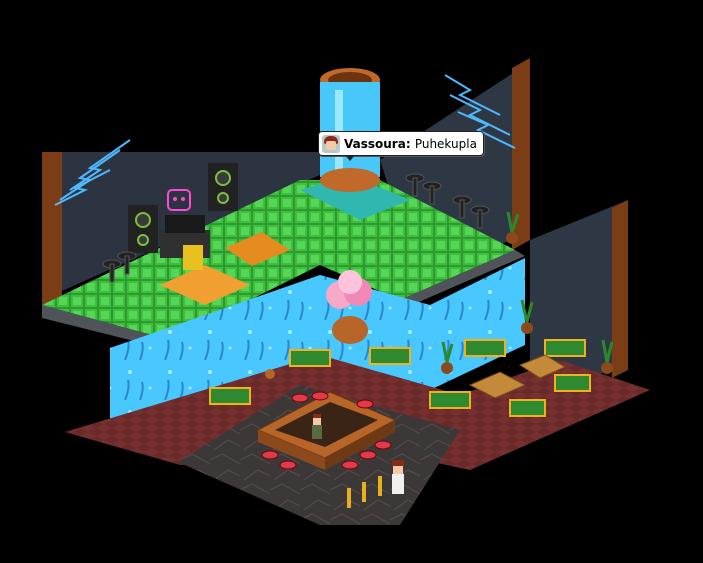 This screenshot has width=703, height=563. I want to click on cylinder-aquarium, so click(350, 130).